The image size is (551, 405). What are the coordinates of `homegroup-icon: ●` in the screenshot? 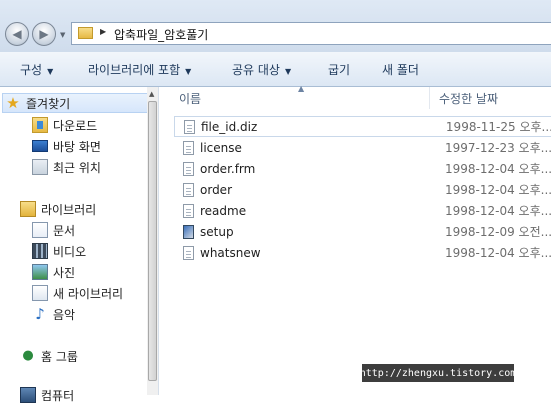 It's located at (28, 355).